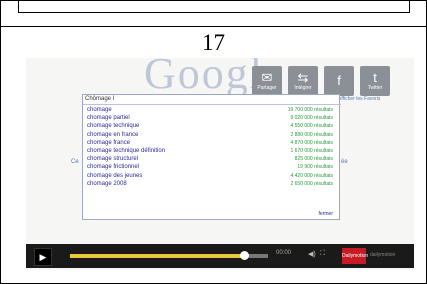 This screenshot has width=427, height=284. Describe the element at coordinates (311, 150) in the screenshot. I see `suggestion-count: 1 670 000 résultats` at that location.